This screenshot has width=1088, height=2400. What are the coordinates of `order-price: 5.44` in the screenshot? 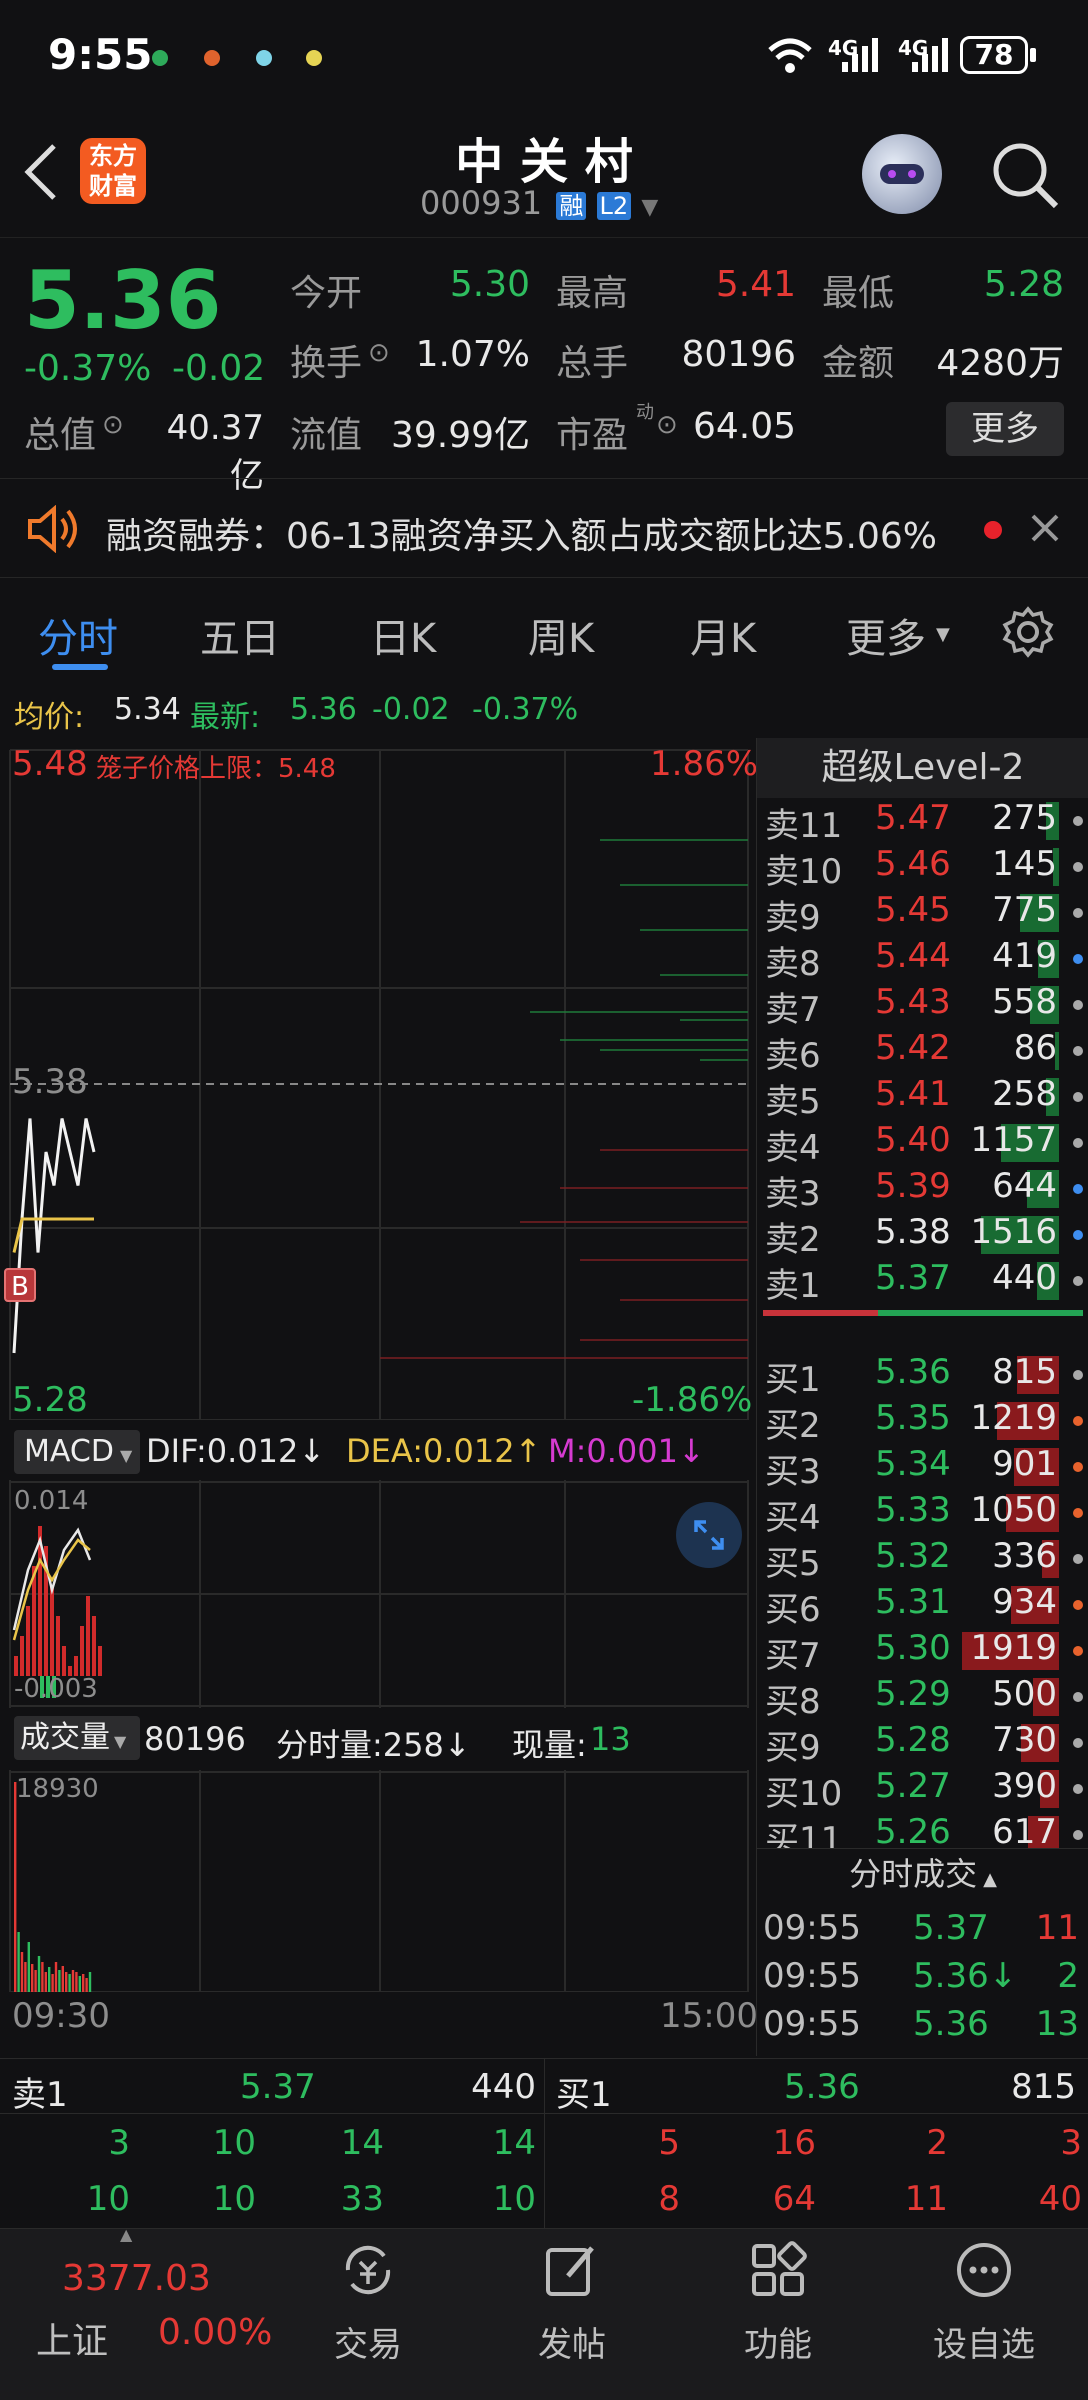 It's located at (913, 956).